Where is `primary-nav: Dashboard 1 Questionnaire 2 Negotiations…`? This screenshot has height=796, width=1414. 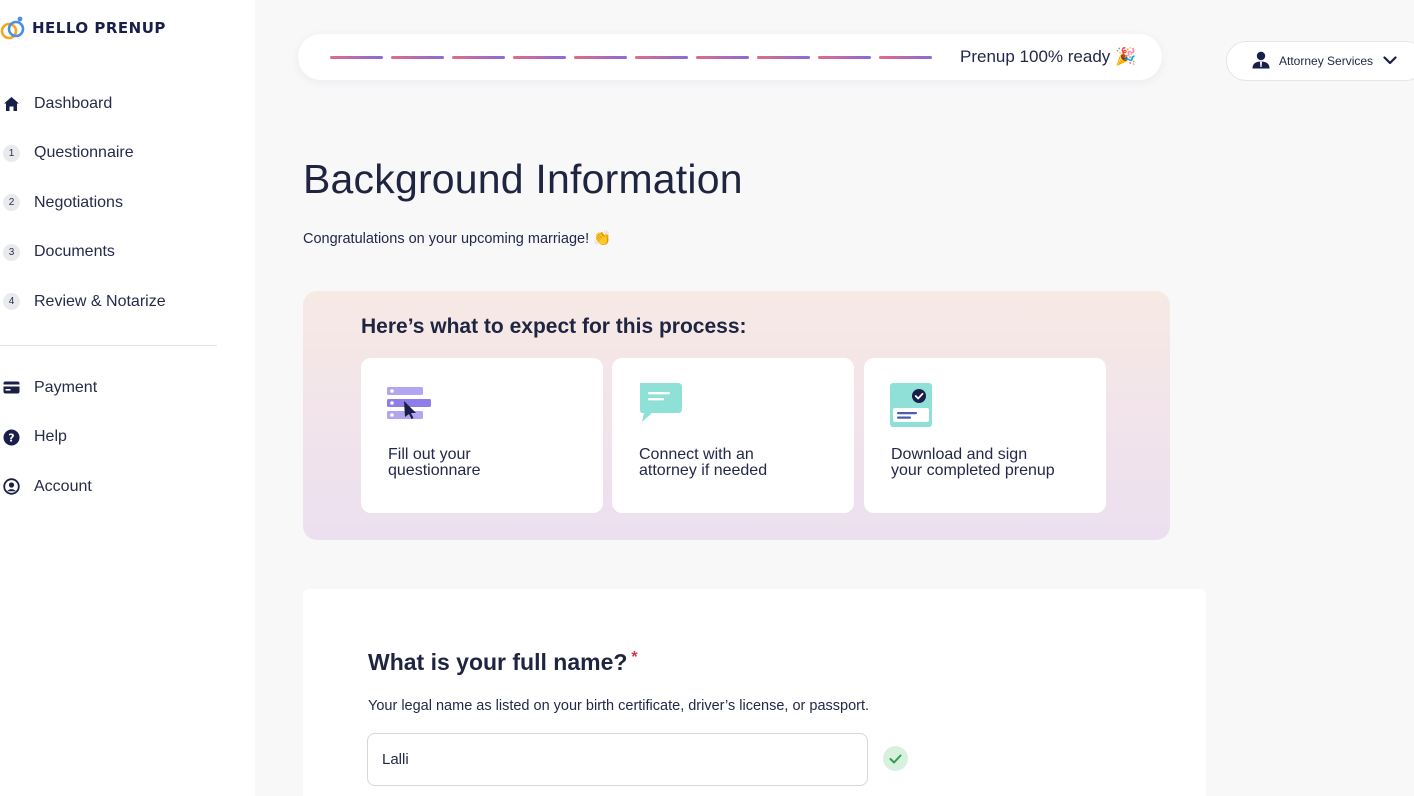
primary-nav: Dashboard 1 Questionnaire 2 Negotiations… is located at coordinates (127, 203).